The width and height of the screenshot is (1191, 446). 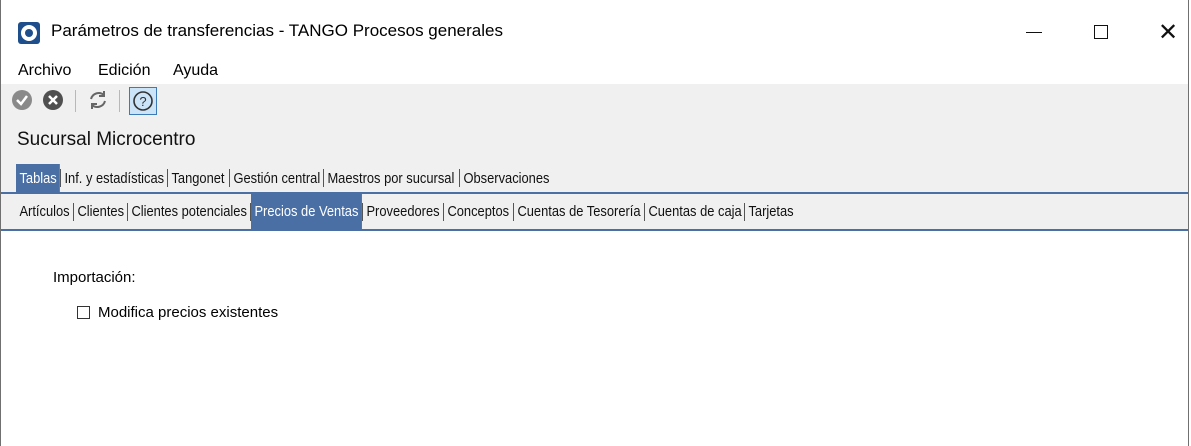 I want to click on menu-bar: Archivo Edición Ayuda, so click(x=594, y=72).